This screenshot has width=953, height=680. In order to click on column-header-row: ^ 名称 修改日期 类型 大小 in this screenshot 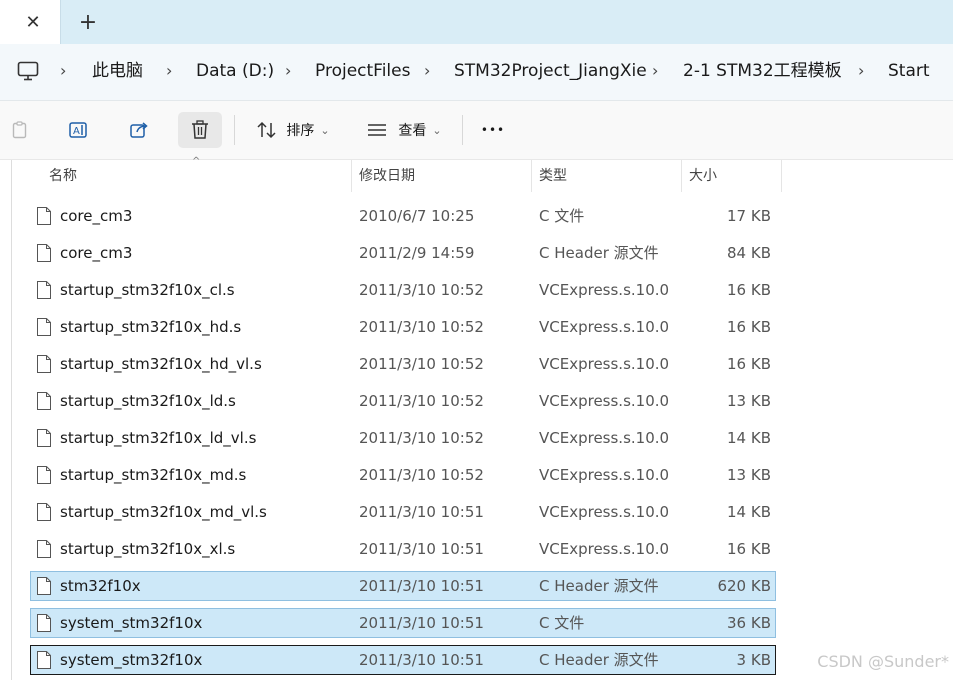, I will do `click(406, 174)`.